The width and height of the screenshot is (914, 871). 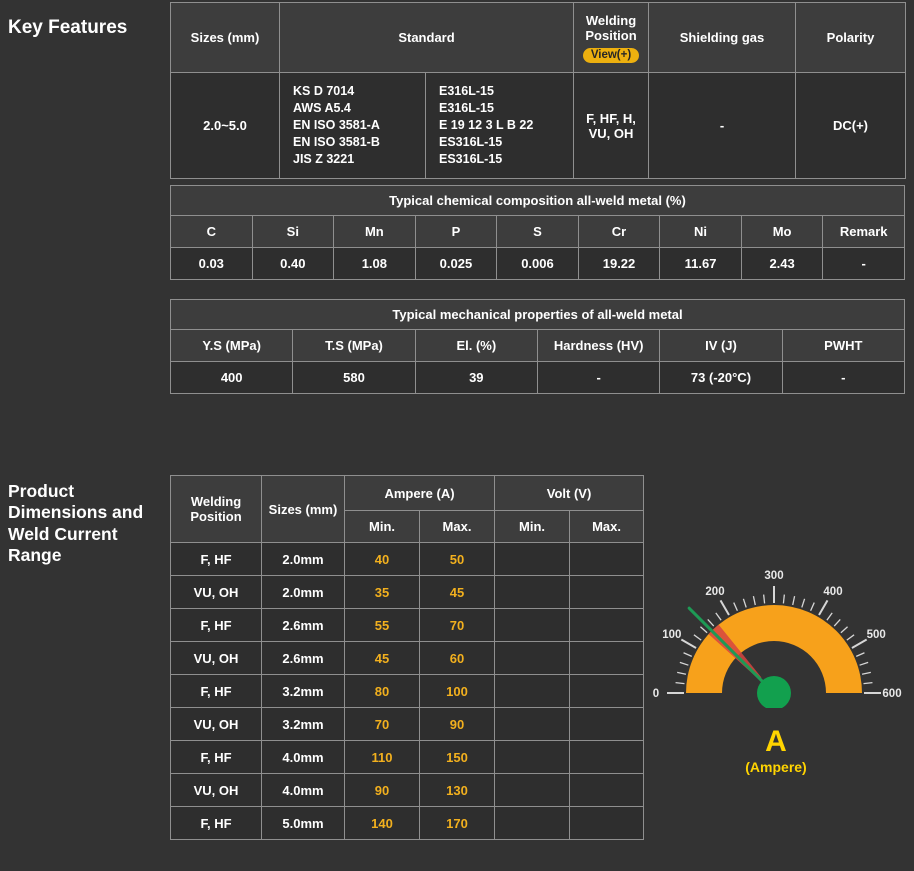 I want to click on chemical-header-cell: P, so click(x=456, y=231).